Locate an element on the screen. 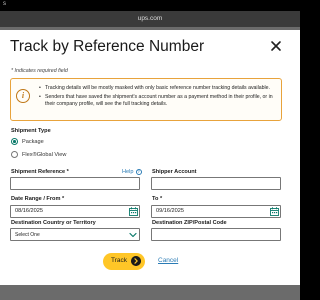 The width and height of the screenshot is (320, 300). shipment-reference-label: Shipment Reference * is located at coordinates (40, 172).